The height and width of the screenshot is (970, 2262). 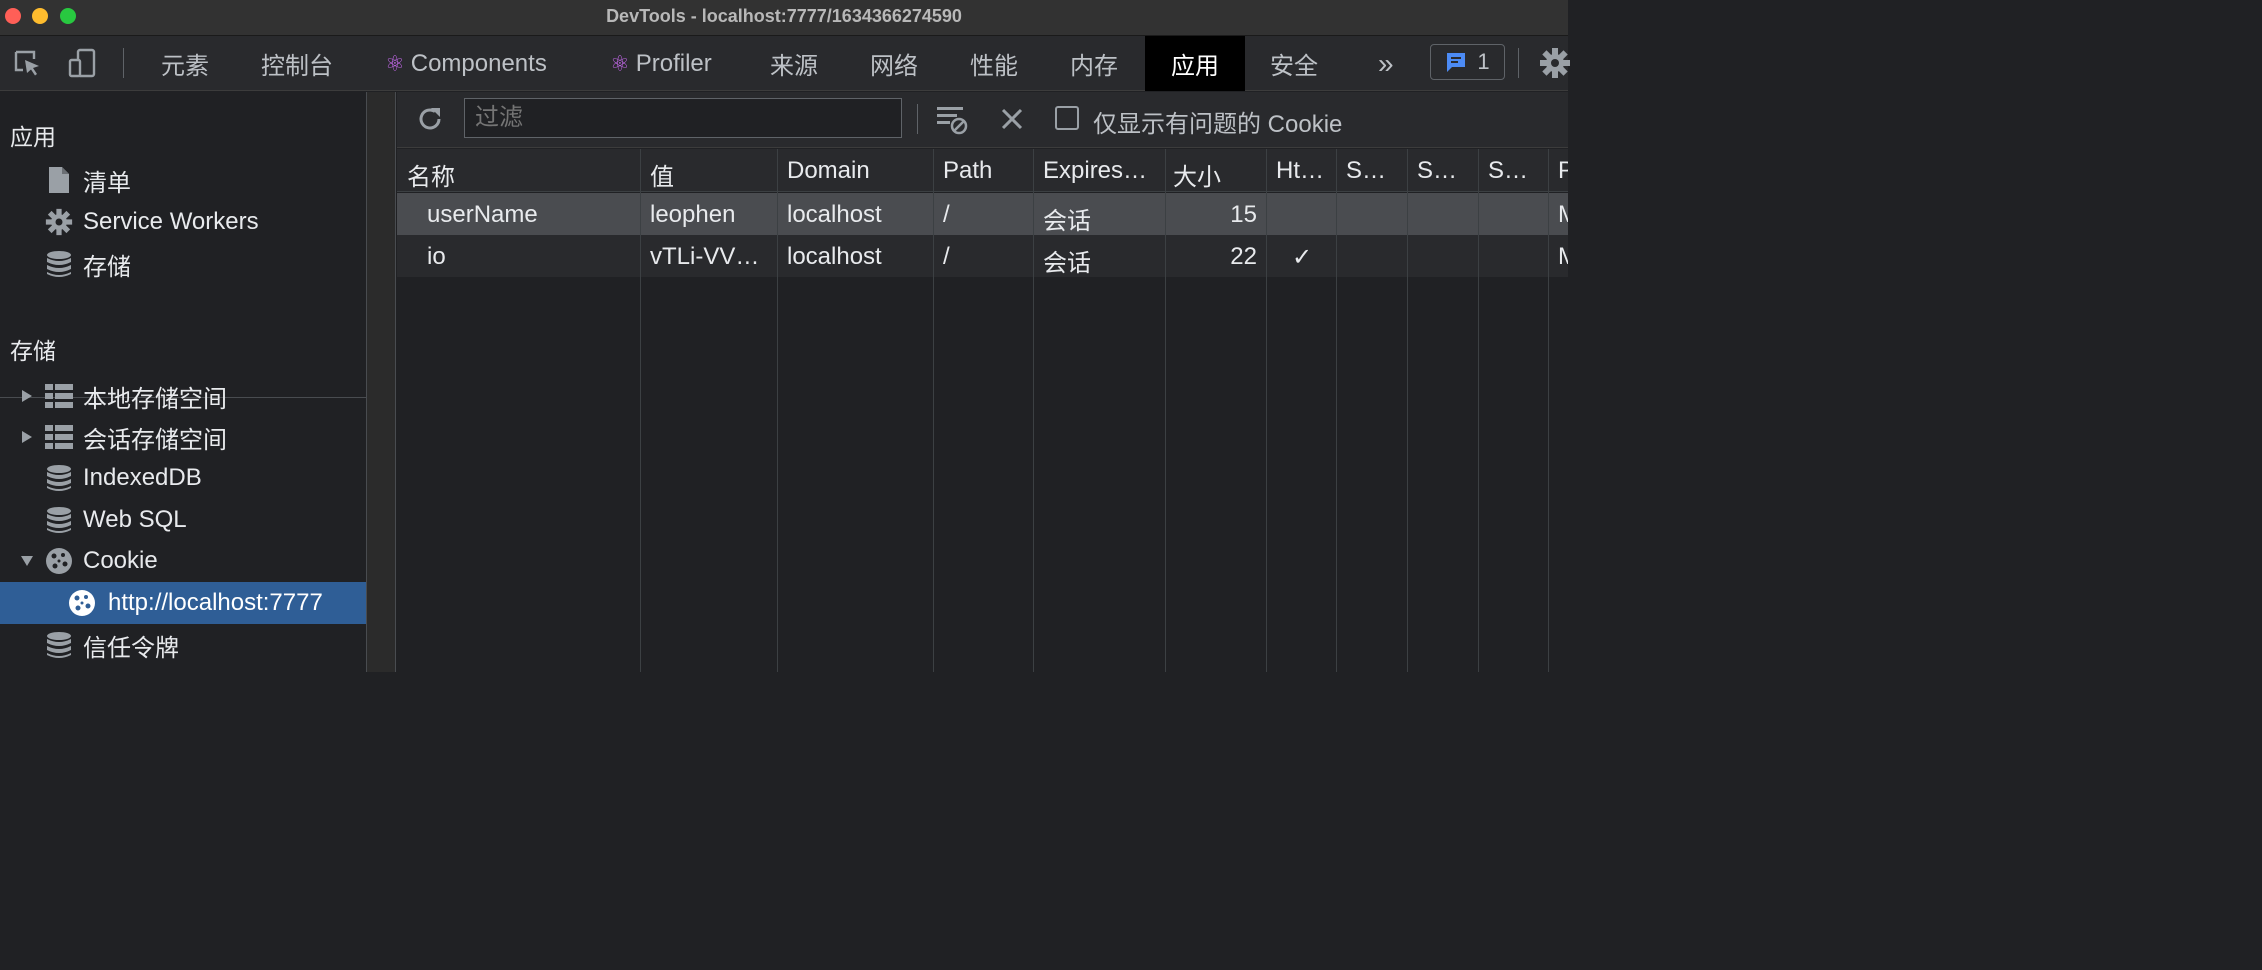 I want to click on cell-httponly: ✓, so click(x=1302, y=257).